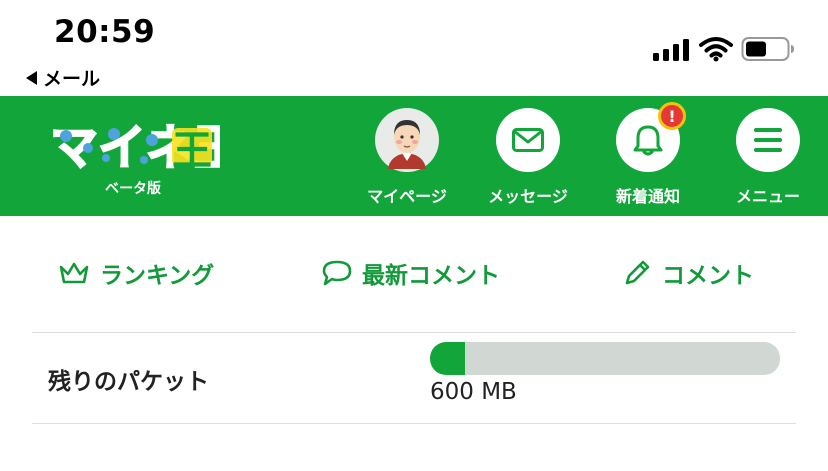 Image resolution: width=828 pixels, height=471 pixels. Describe the element at coordinates (605, 358) in the screenshot. I see `packet-progress-bar` at that location.